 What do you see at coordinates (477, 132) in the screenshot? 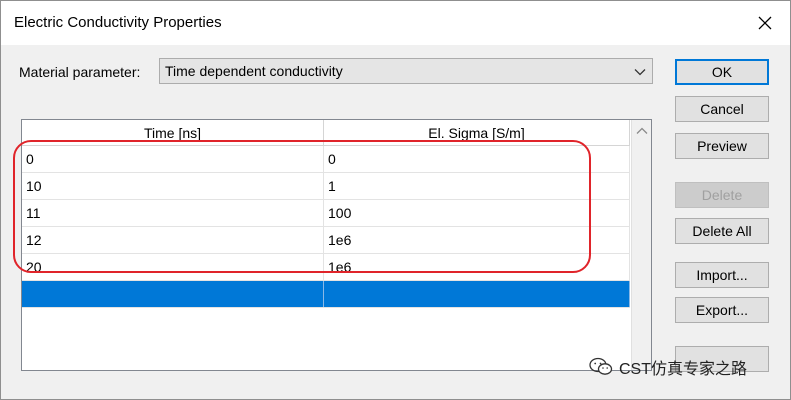
I see `column-header-sigma: El. Sigma [S/m]` at bounding box center [477, 132].